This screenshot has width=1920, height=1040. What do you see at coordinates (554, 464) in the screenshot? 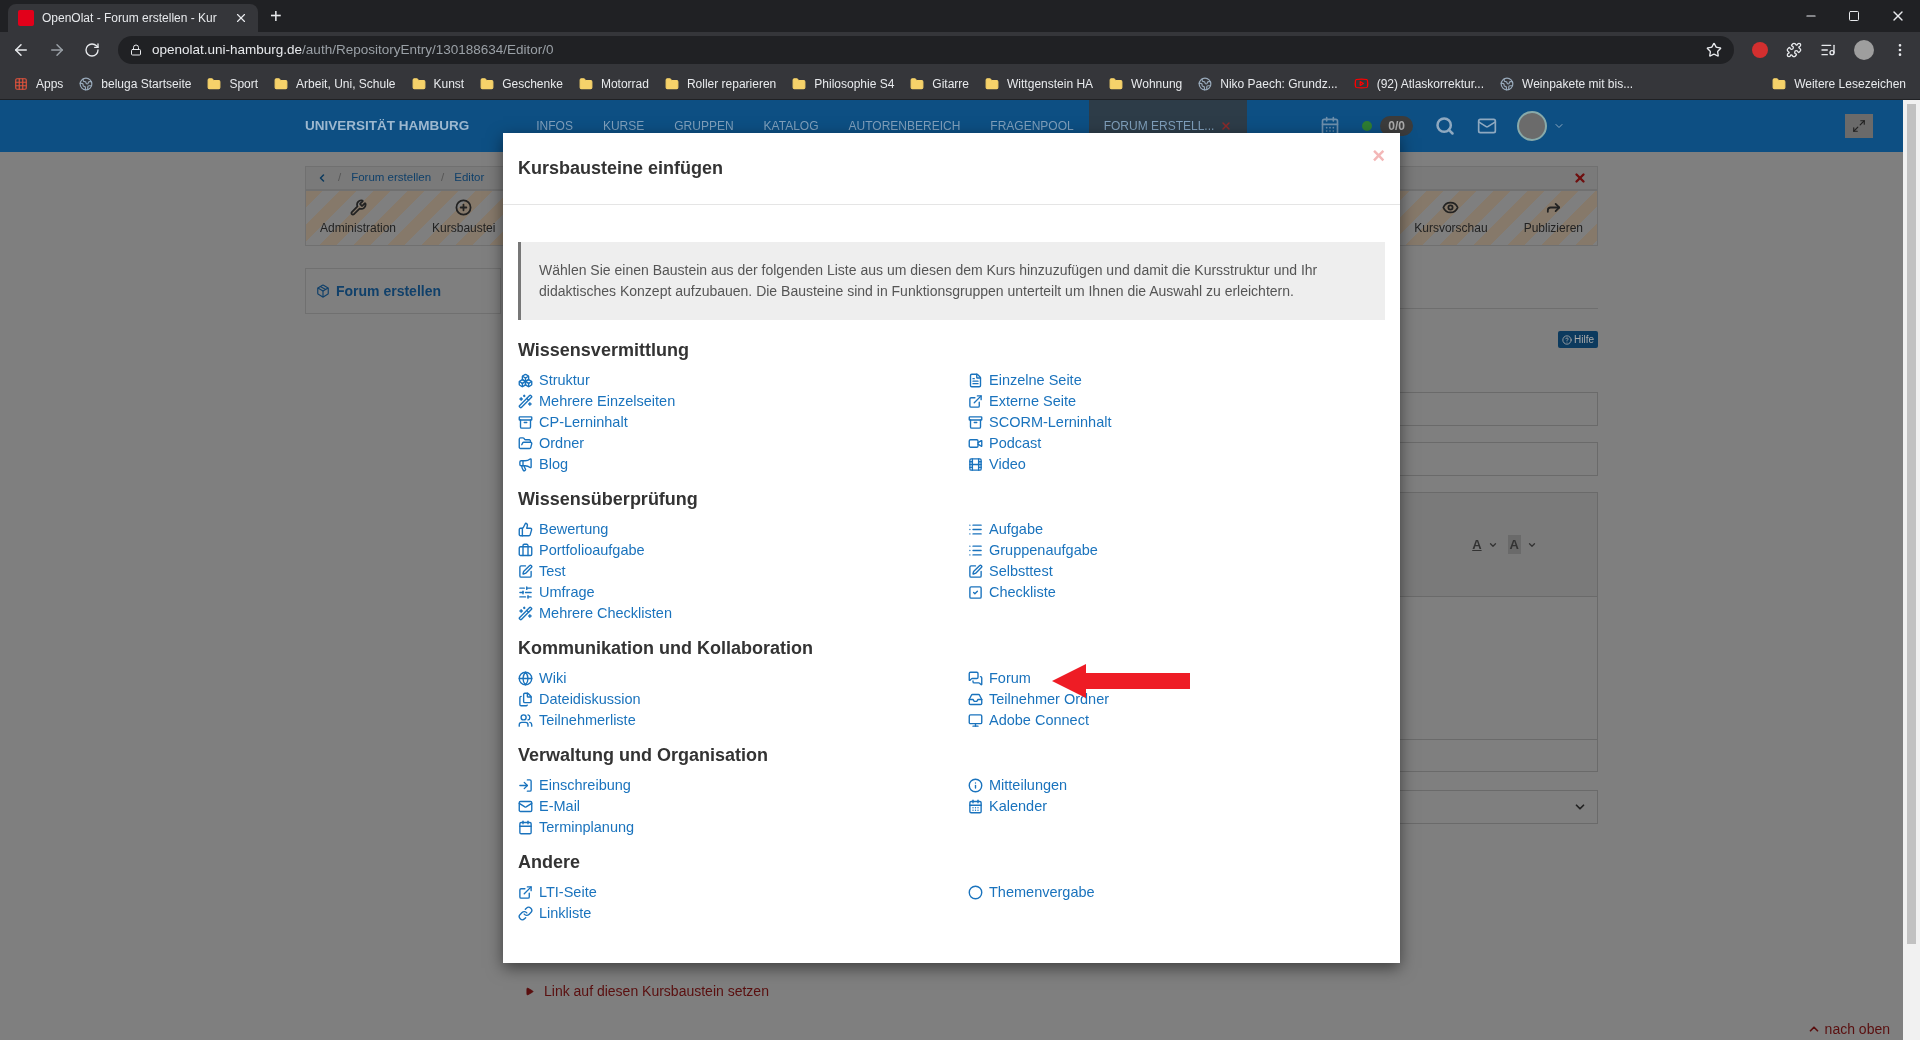
I see `course-element-link: Blog` at bounding box center [554, 464].